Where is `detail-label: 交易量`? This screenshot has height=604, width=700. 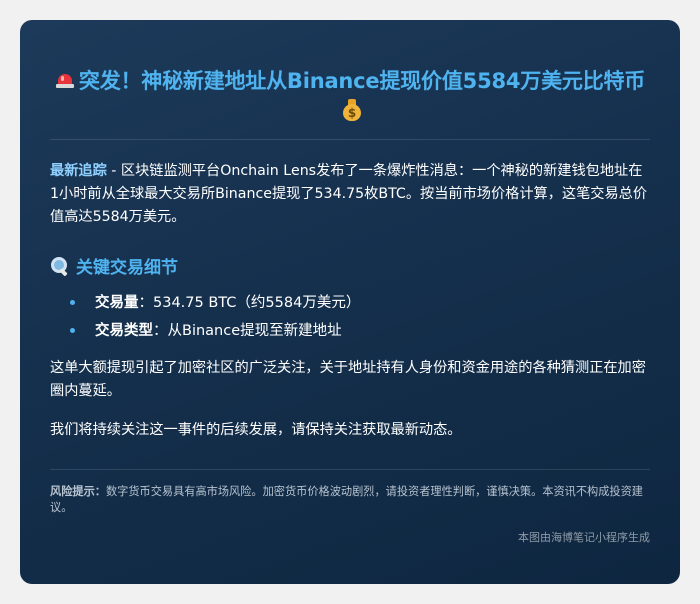 detail-label: 交易量 is located at coordinates (117, 303).